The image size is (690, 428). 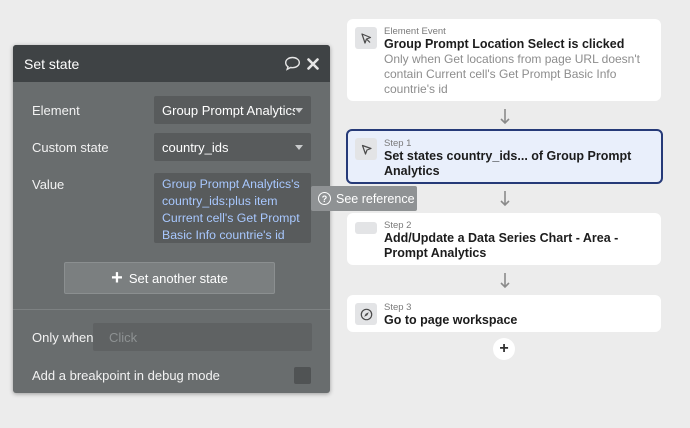 I want to click on set-another-state-button: + Set another state, so click(x=169, y=278).